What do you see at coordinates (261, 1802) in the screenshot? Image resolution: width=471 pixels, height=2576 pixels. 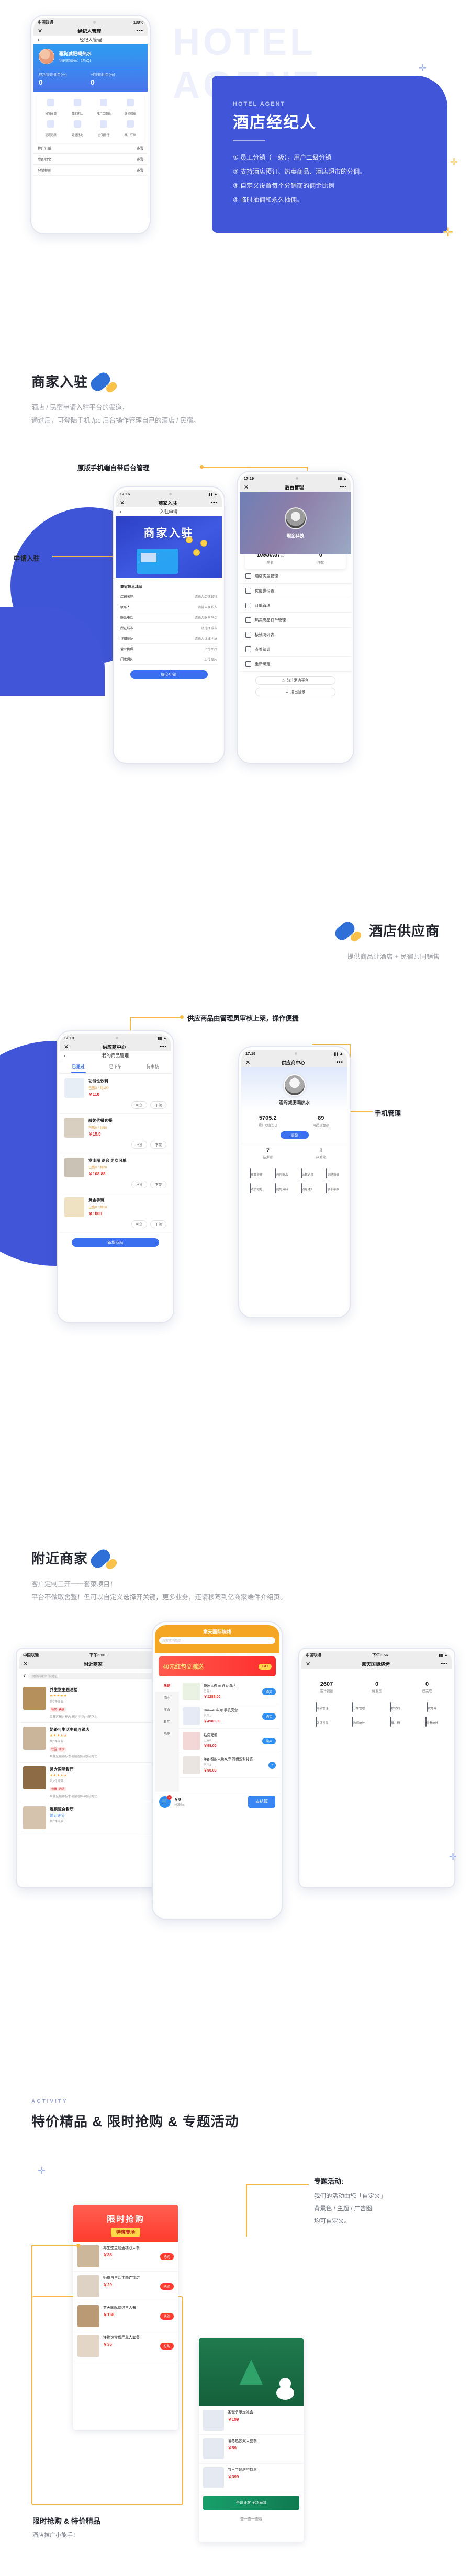 I see `checkout-button: 去结算` at bounding box center [261, 1802].